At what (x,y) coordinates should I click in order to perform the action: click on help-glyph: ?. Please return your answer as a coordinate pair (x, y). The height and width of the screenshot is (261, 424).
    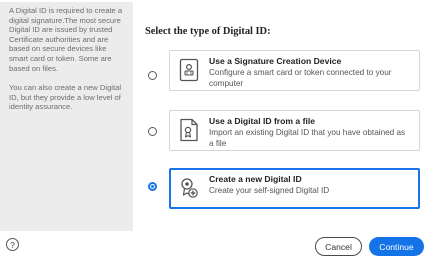
    Looking at the image, I should click on (12, 244).